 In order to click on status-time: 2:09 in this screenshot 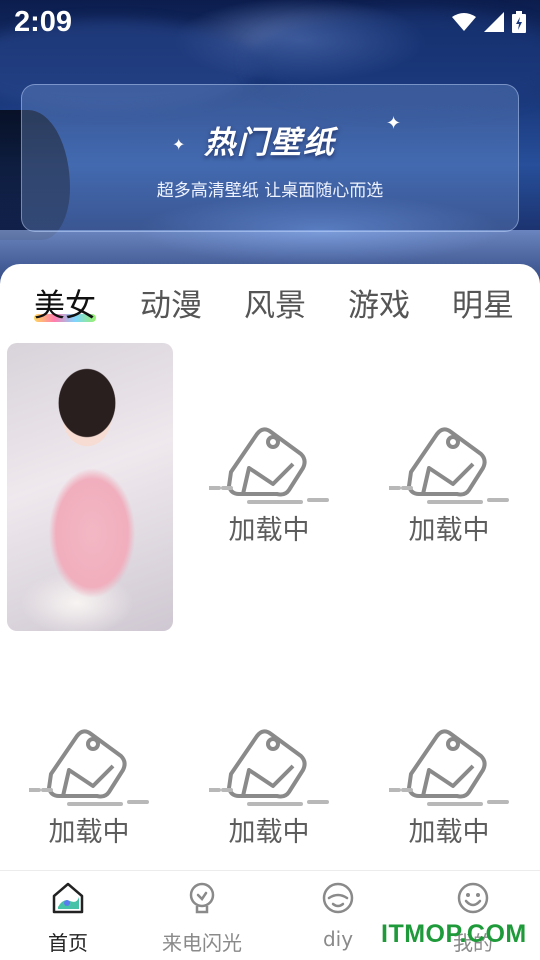, I will do `click(43, 21)`.